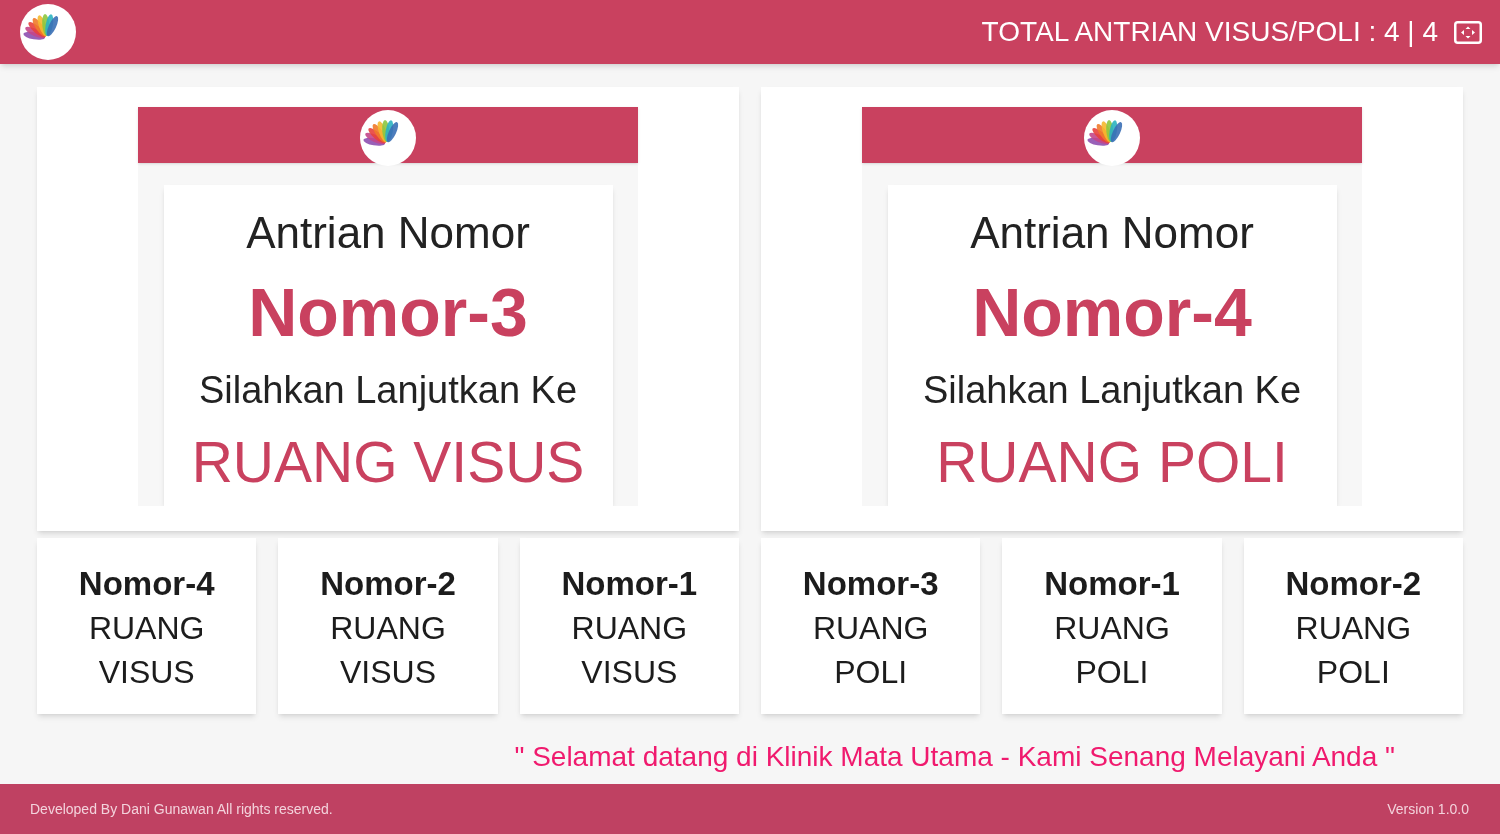 This screenshot has height=834, width=1500. Describe the element at coordinates (388, 312) in the screenshot. I see `ticket-number: Nomor-3` at that location.